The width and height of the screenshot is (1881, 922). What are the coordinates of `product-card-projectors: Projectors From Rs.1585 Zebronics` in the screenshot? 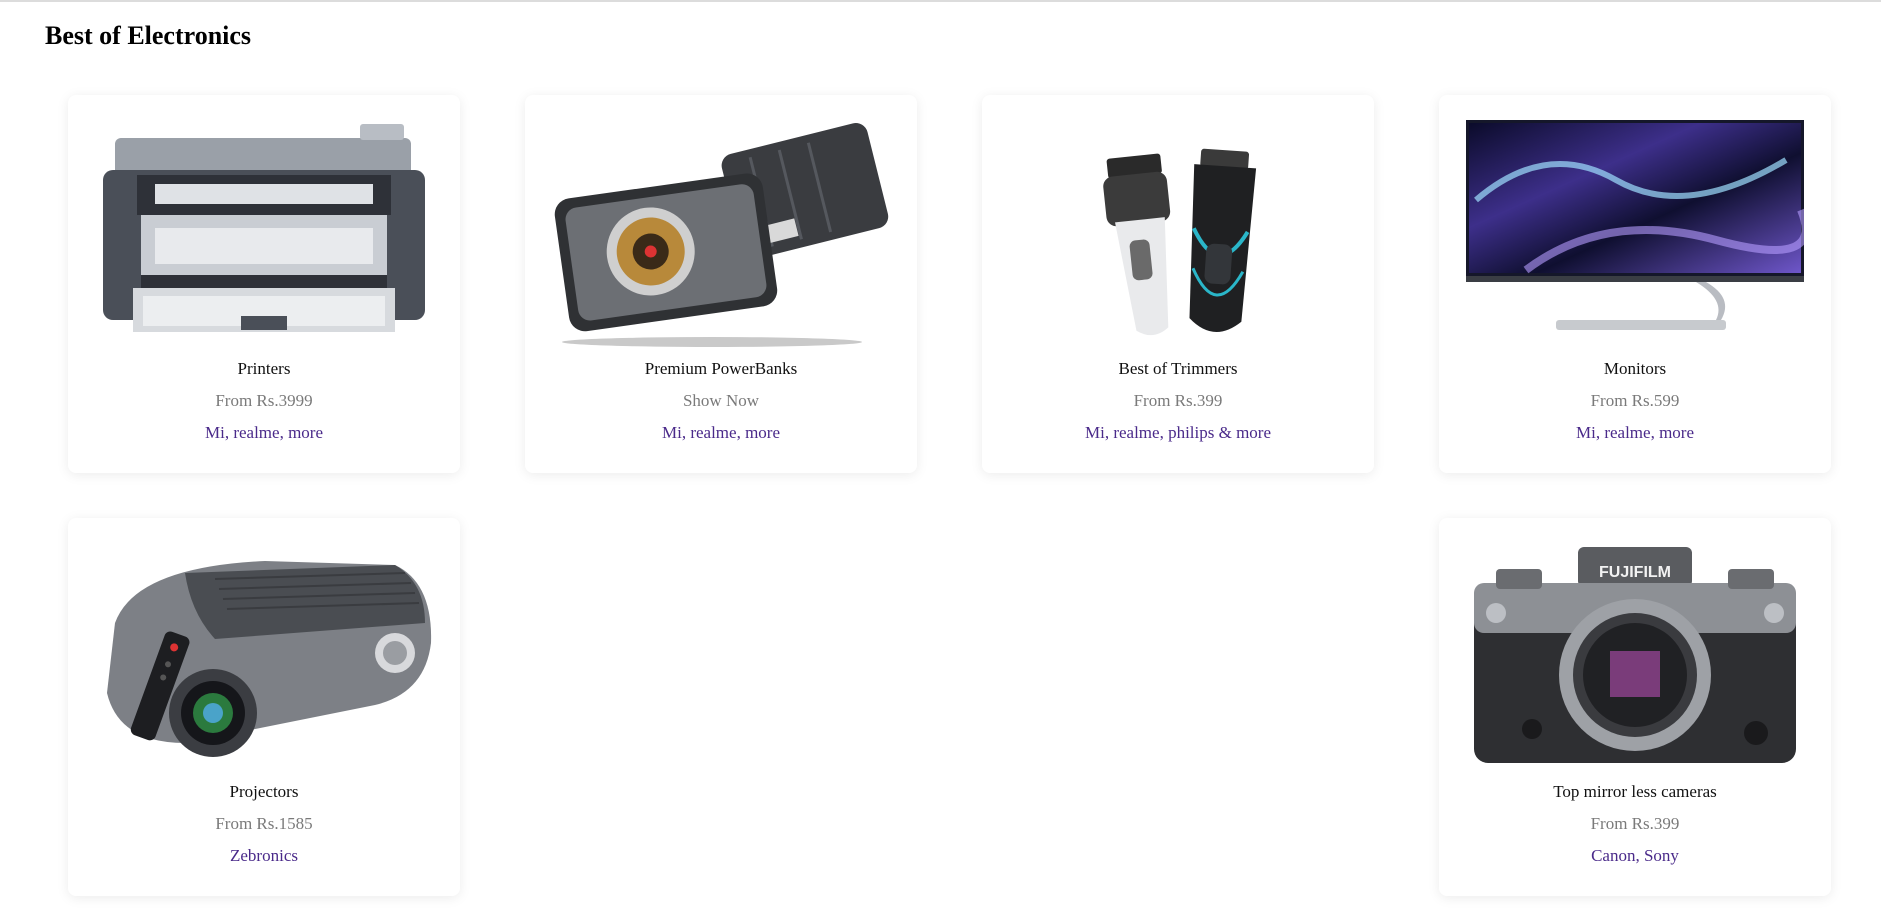 It's located at (264, 707).